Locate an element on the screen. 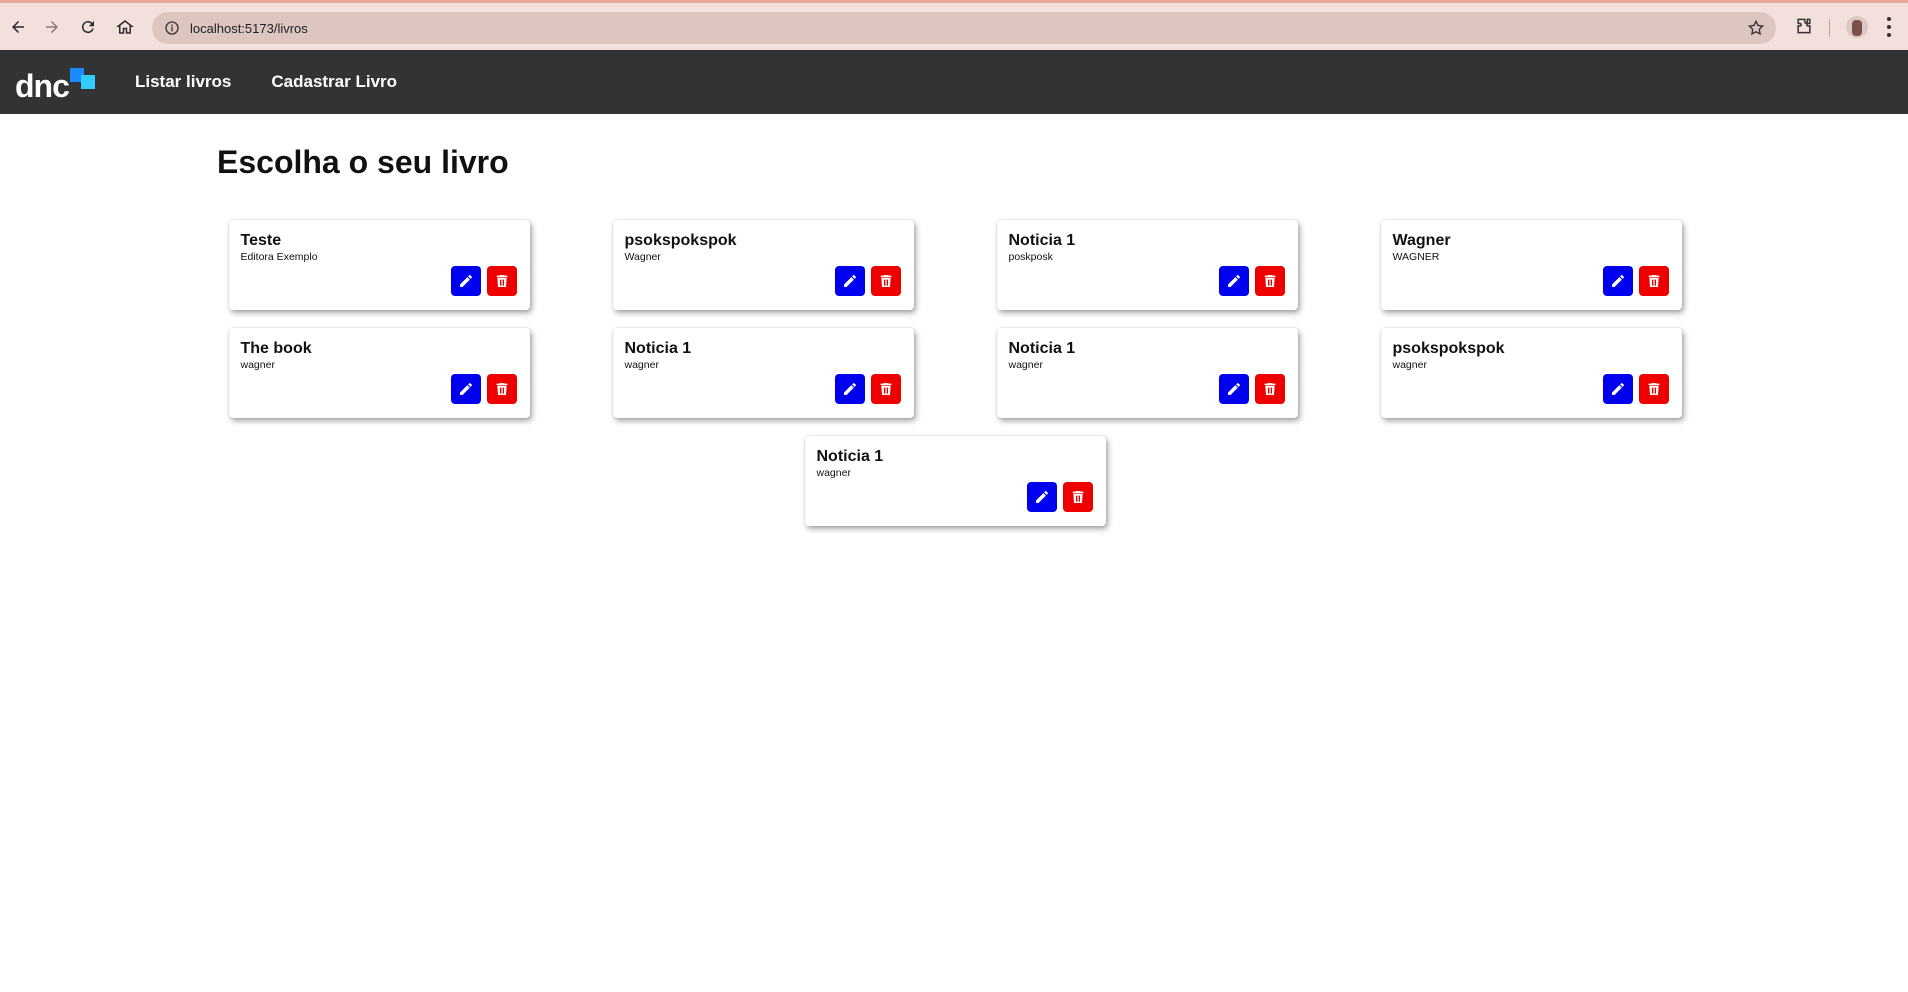 This screenshot has width=1908, height=992. arrow-right-icon is located at coordinates (52, 27).